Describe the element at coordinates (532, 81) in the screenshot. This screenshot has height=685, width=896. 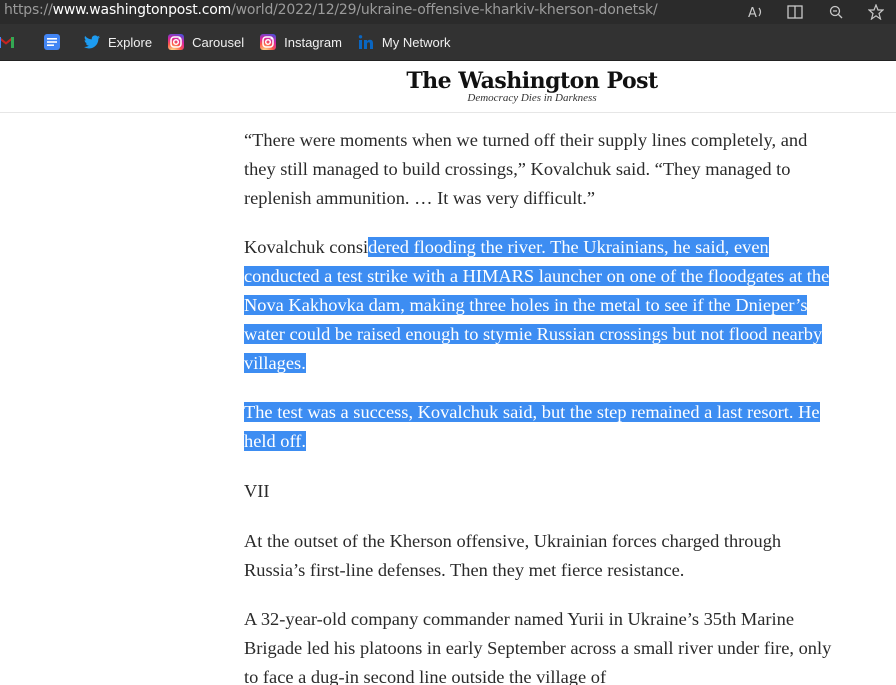
I see `site-title: The Washington Post` at that location.